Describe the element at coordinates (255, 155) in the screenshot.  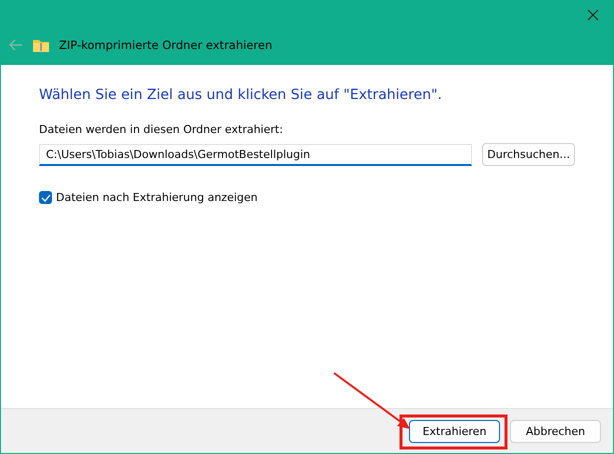
I see `destination-field: C:\Users\Tobias\Downloads\GermotBestellplugin` at that location.